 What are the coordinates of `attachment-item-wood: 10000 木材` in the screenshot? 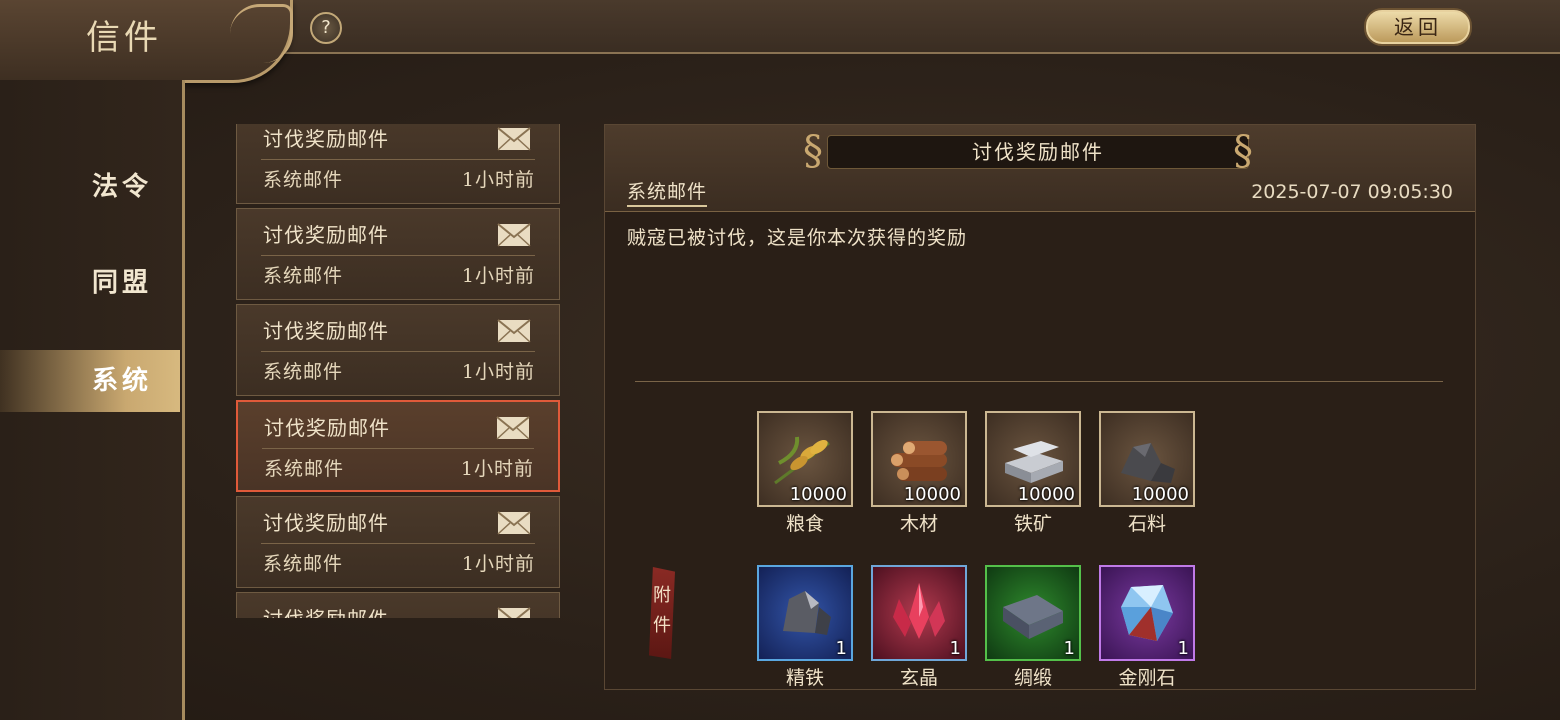 It's located at (919, 473).